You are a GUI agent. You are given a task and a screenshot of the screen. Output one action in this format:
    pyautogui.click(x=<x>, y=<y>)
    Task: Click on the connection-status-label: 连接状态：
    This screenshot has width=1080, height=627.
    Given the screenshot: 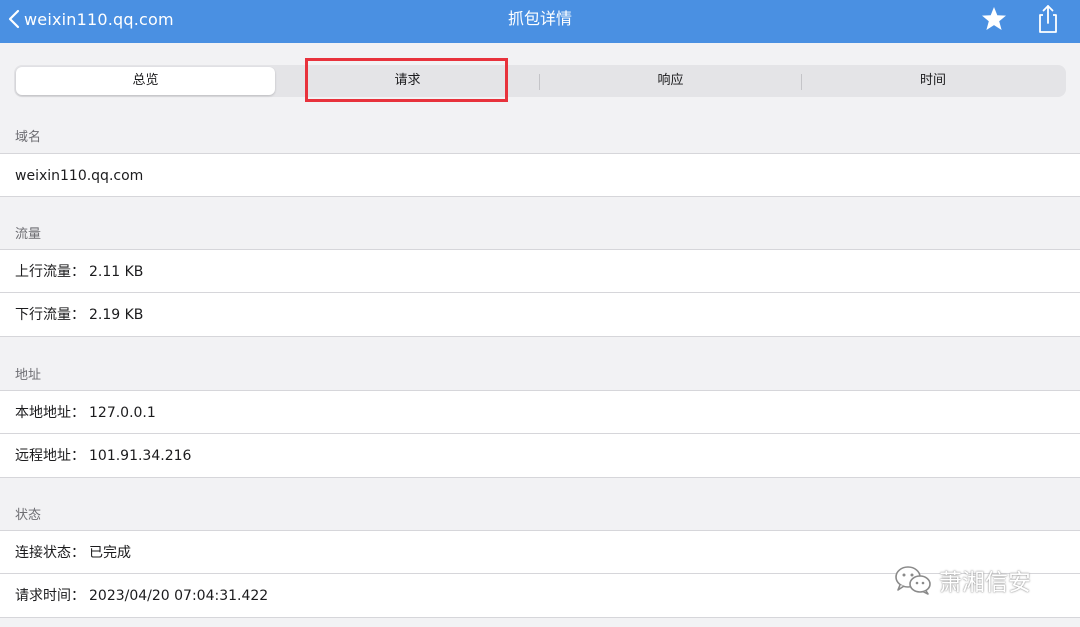 What is the action you would take?
    pyautogui.click(x=50, y=553)
    